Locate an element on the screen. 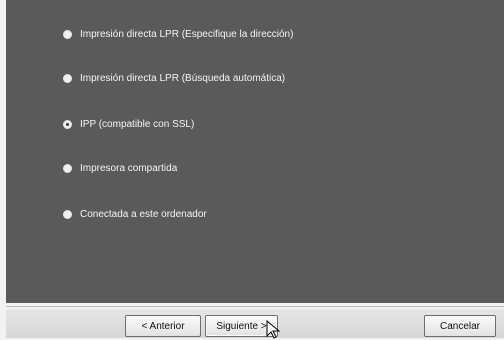 This screenshot has height=340, width=504. divider is located at coordinates (255, 306).